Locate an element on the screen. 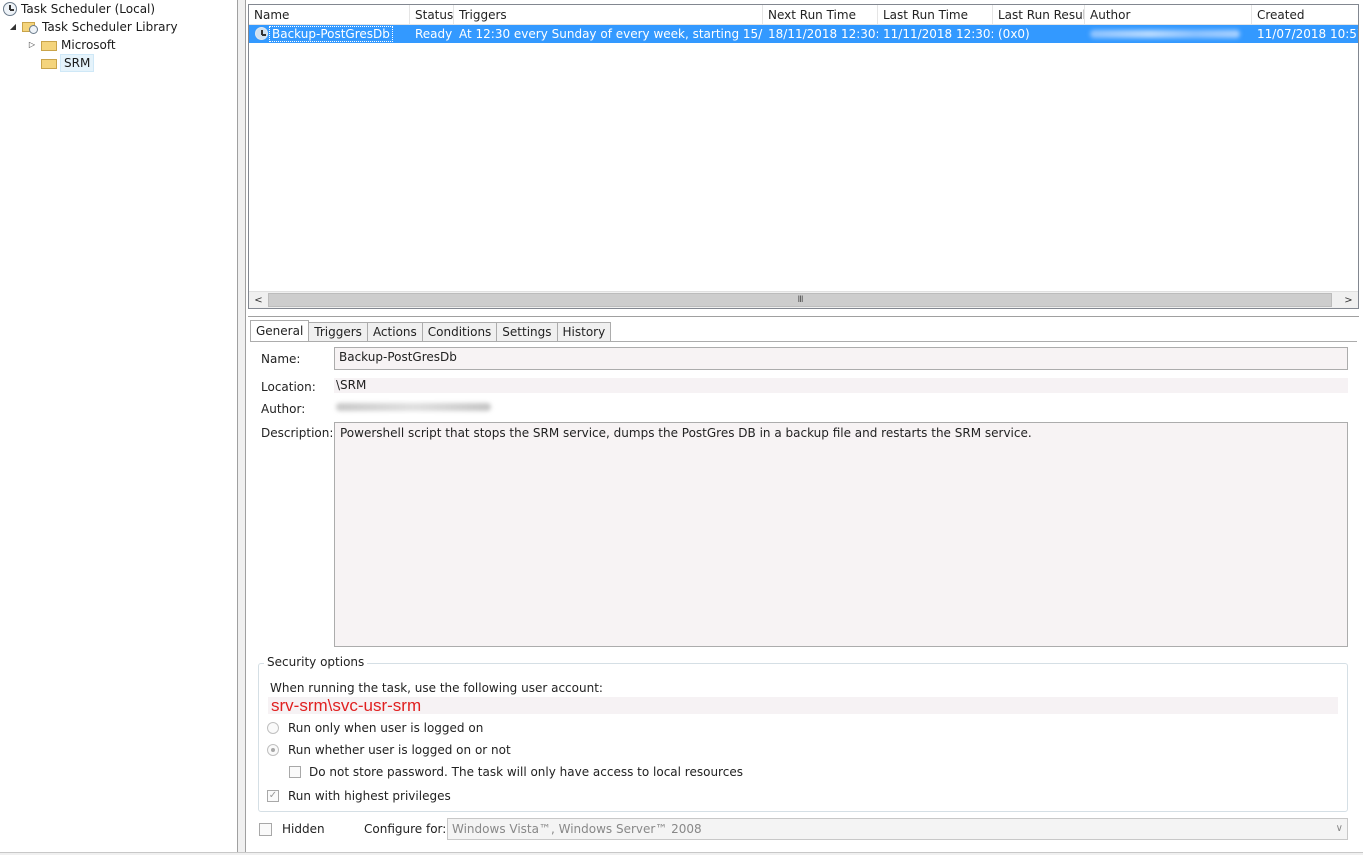 Image resolution: width=1363 pixels, height=855 pixels. column-header-status: Status is located at coordinates (432, 15).